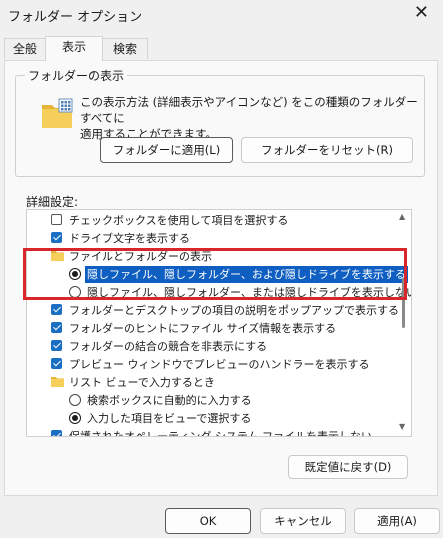  Describe the element at coordinates (169, 418) in the screenshot. I see `list-item-label: 入力した項目をビューで選択する` at that location.